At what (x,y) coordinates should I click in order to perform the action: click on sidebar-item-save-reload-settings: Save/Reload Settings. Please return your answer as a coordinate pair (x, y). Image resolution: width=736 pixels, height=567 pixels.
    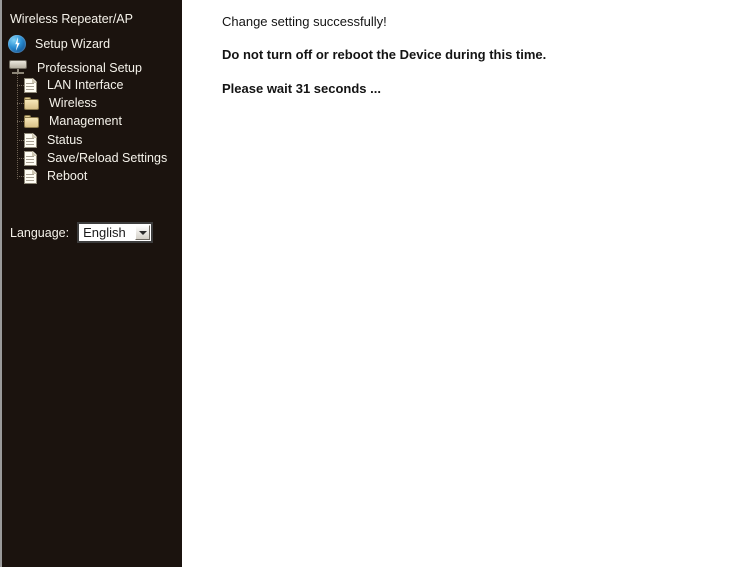
    Looking at the image, I should click on (95, 158).